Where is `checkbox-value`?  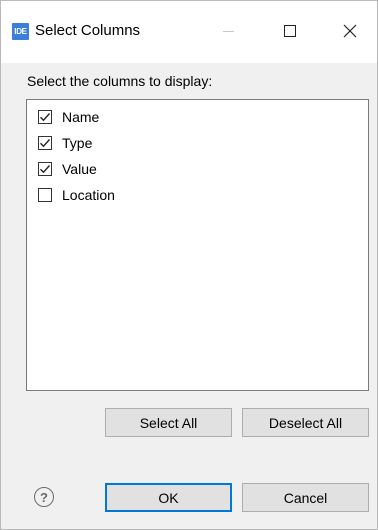 checkbox-value is located at coordinates (45, 169).